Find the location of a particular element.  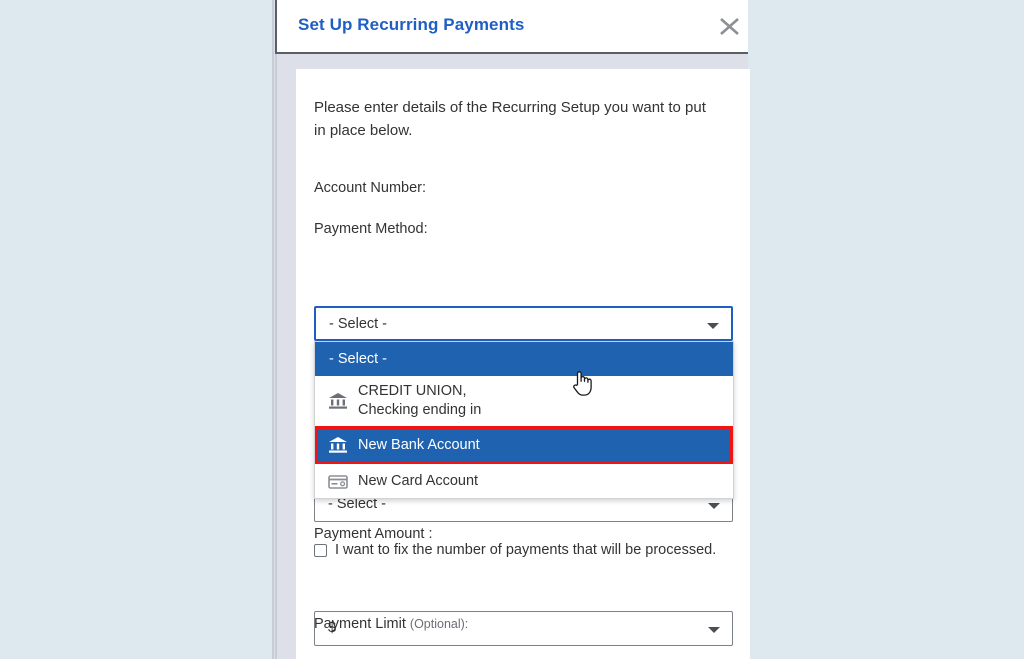

dropdown-option-label: New Bank Account is located at coordinates (419, 444).